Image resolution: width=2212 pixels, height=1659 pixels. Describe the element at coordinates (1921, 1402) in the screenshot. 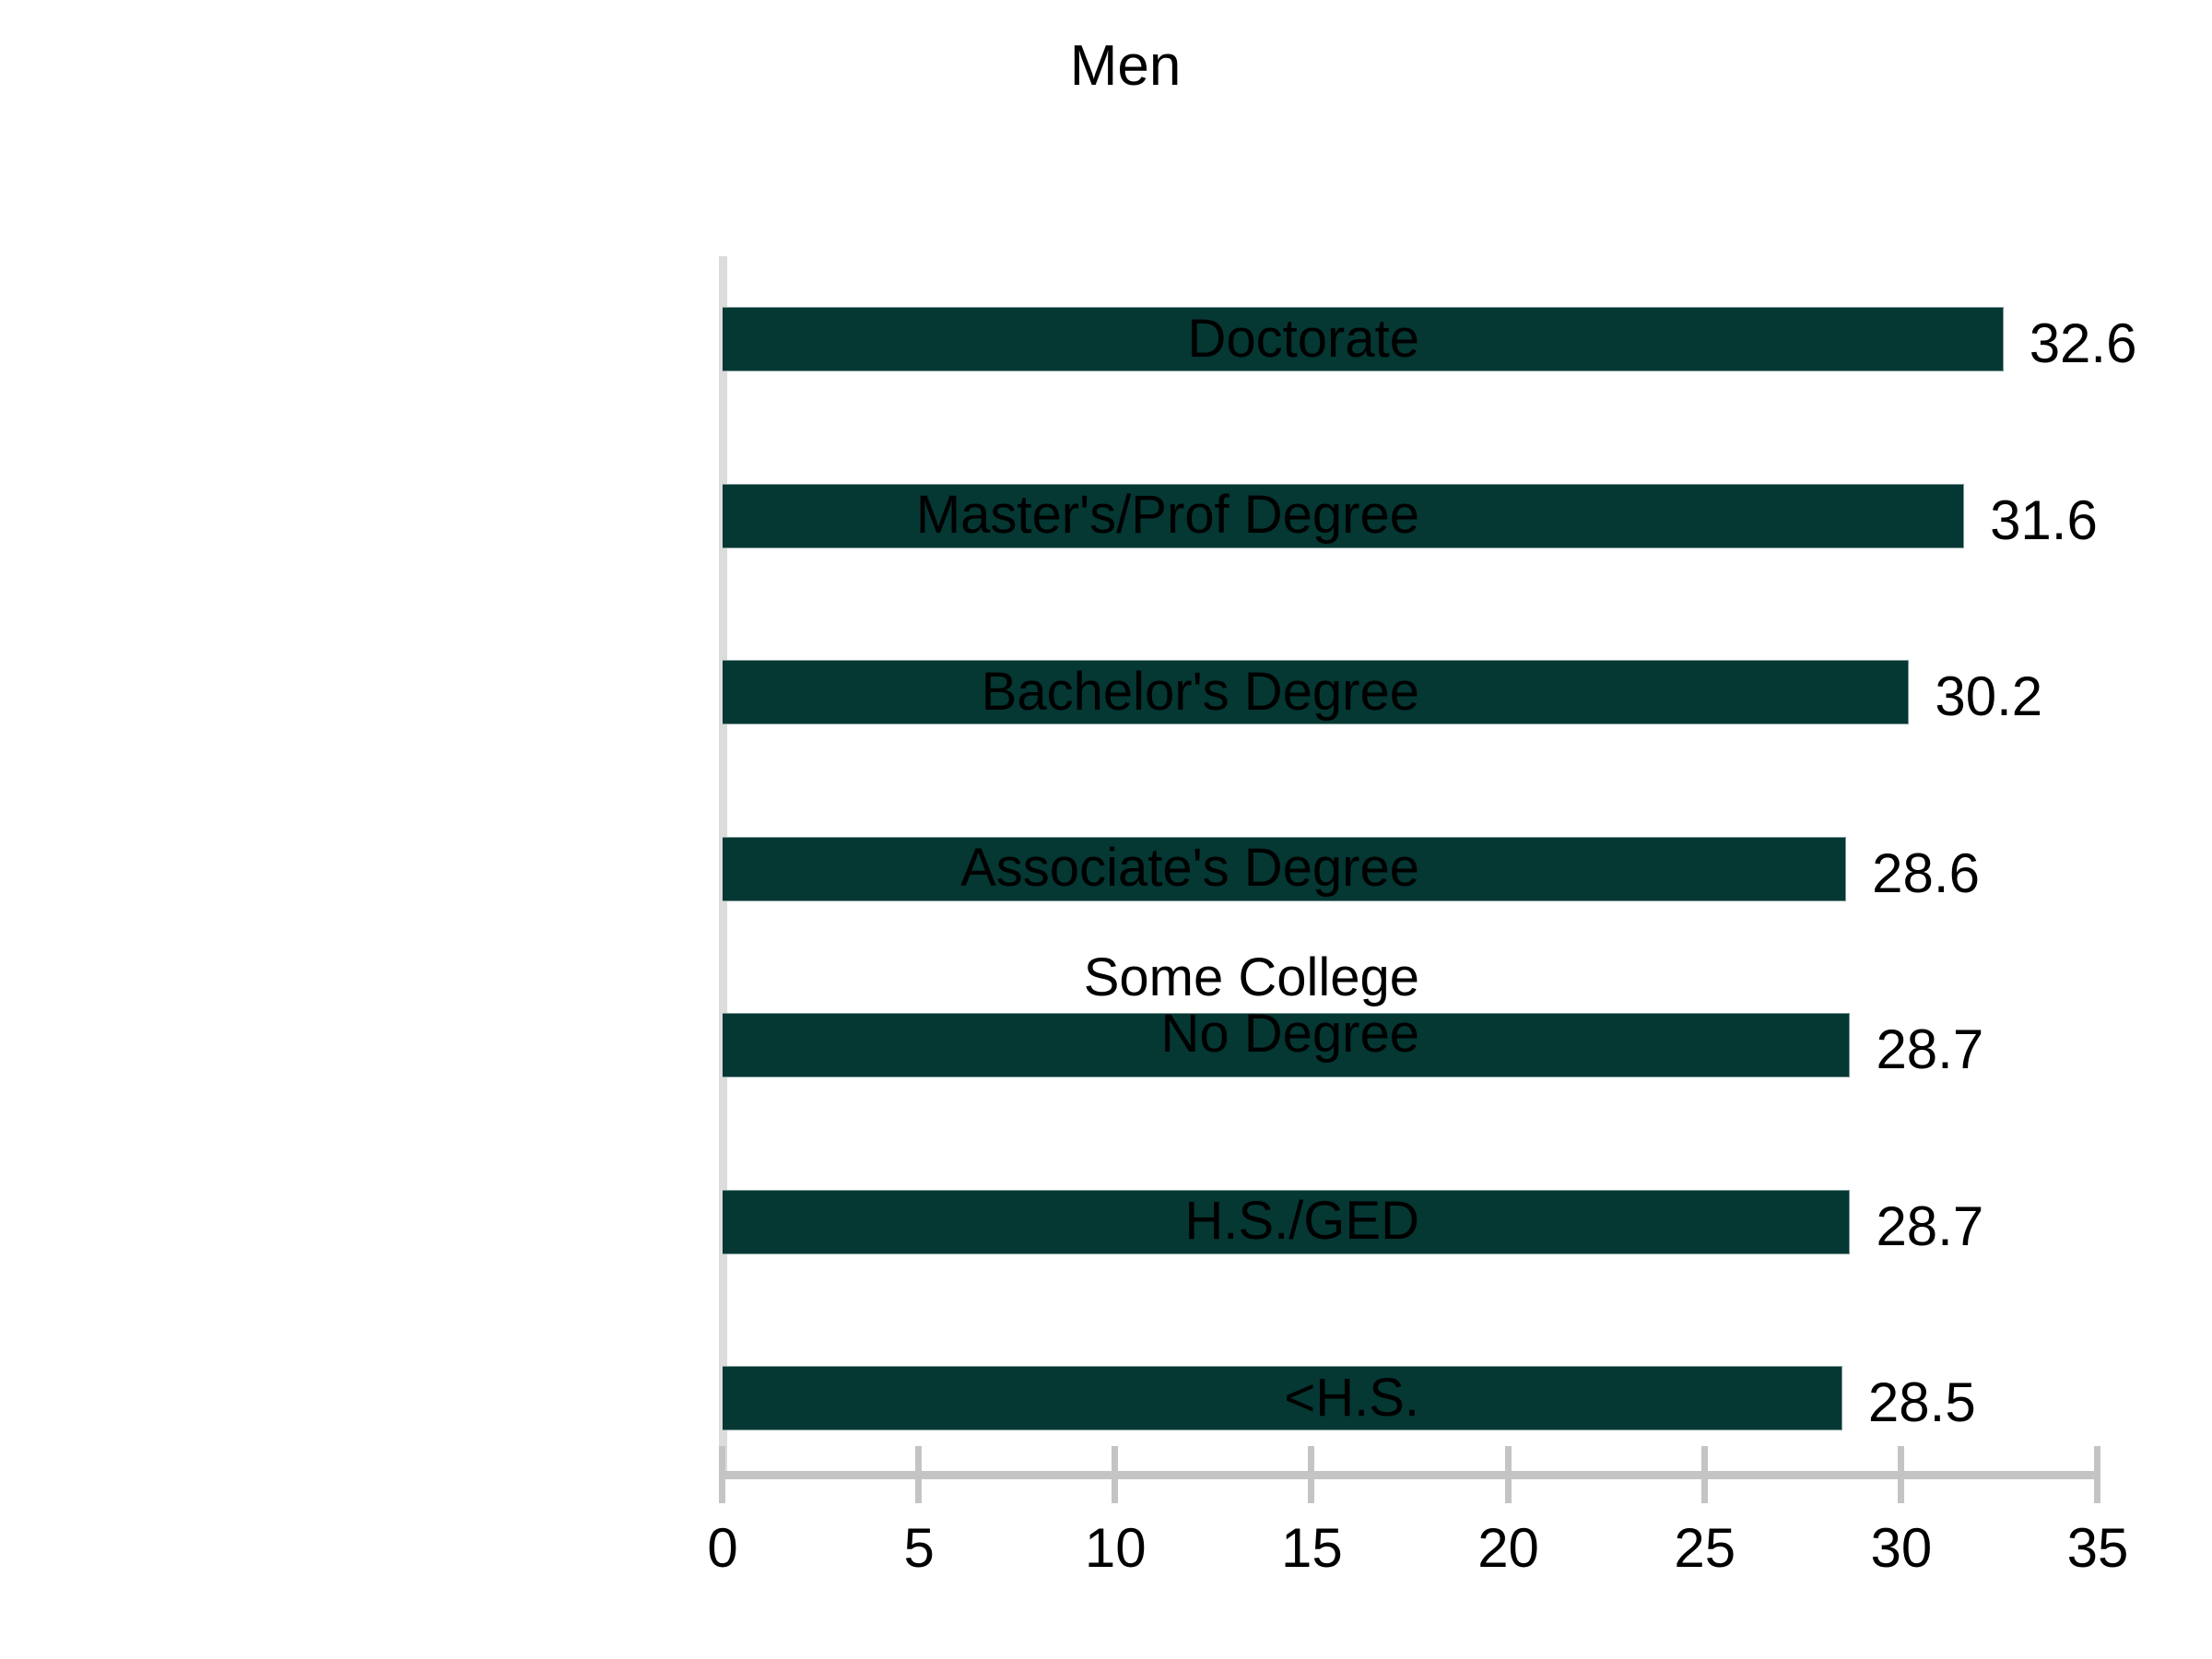

I see `bar-value-label: 28.5` at that location.